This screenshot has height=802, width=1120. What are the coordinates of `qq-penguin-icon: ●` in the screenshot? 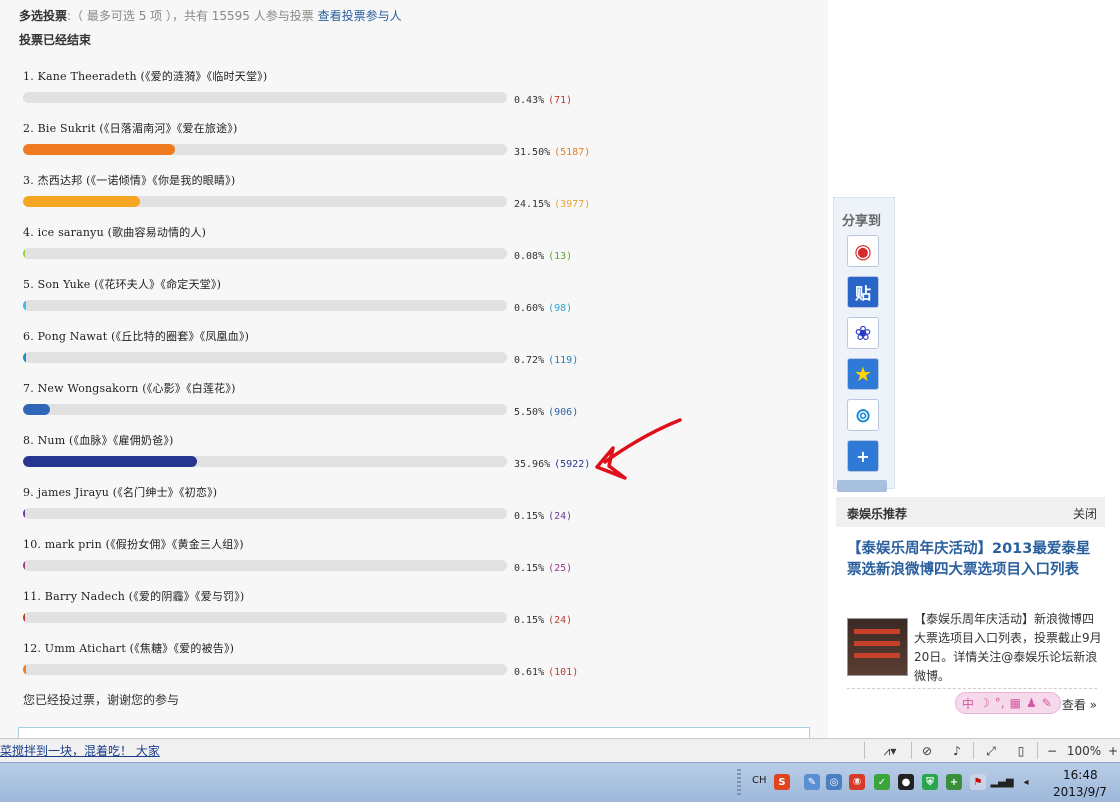 It's located at (906, 782).